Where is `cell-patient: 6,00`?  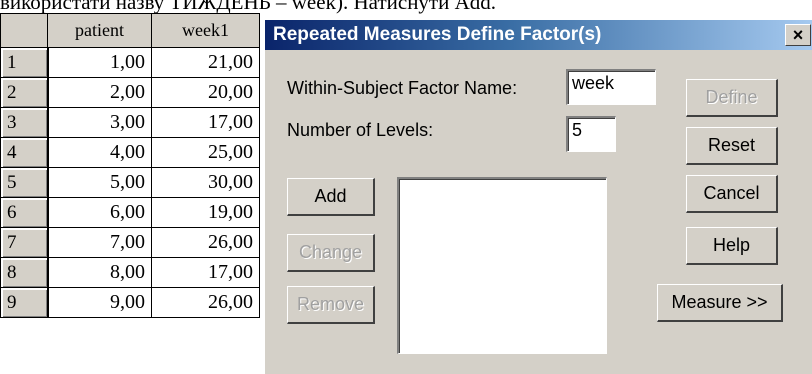 cell-patient: 6,00 is located at coordinates (99, 212).